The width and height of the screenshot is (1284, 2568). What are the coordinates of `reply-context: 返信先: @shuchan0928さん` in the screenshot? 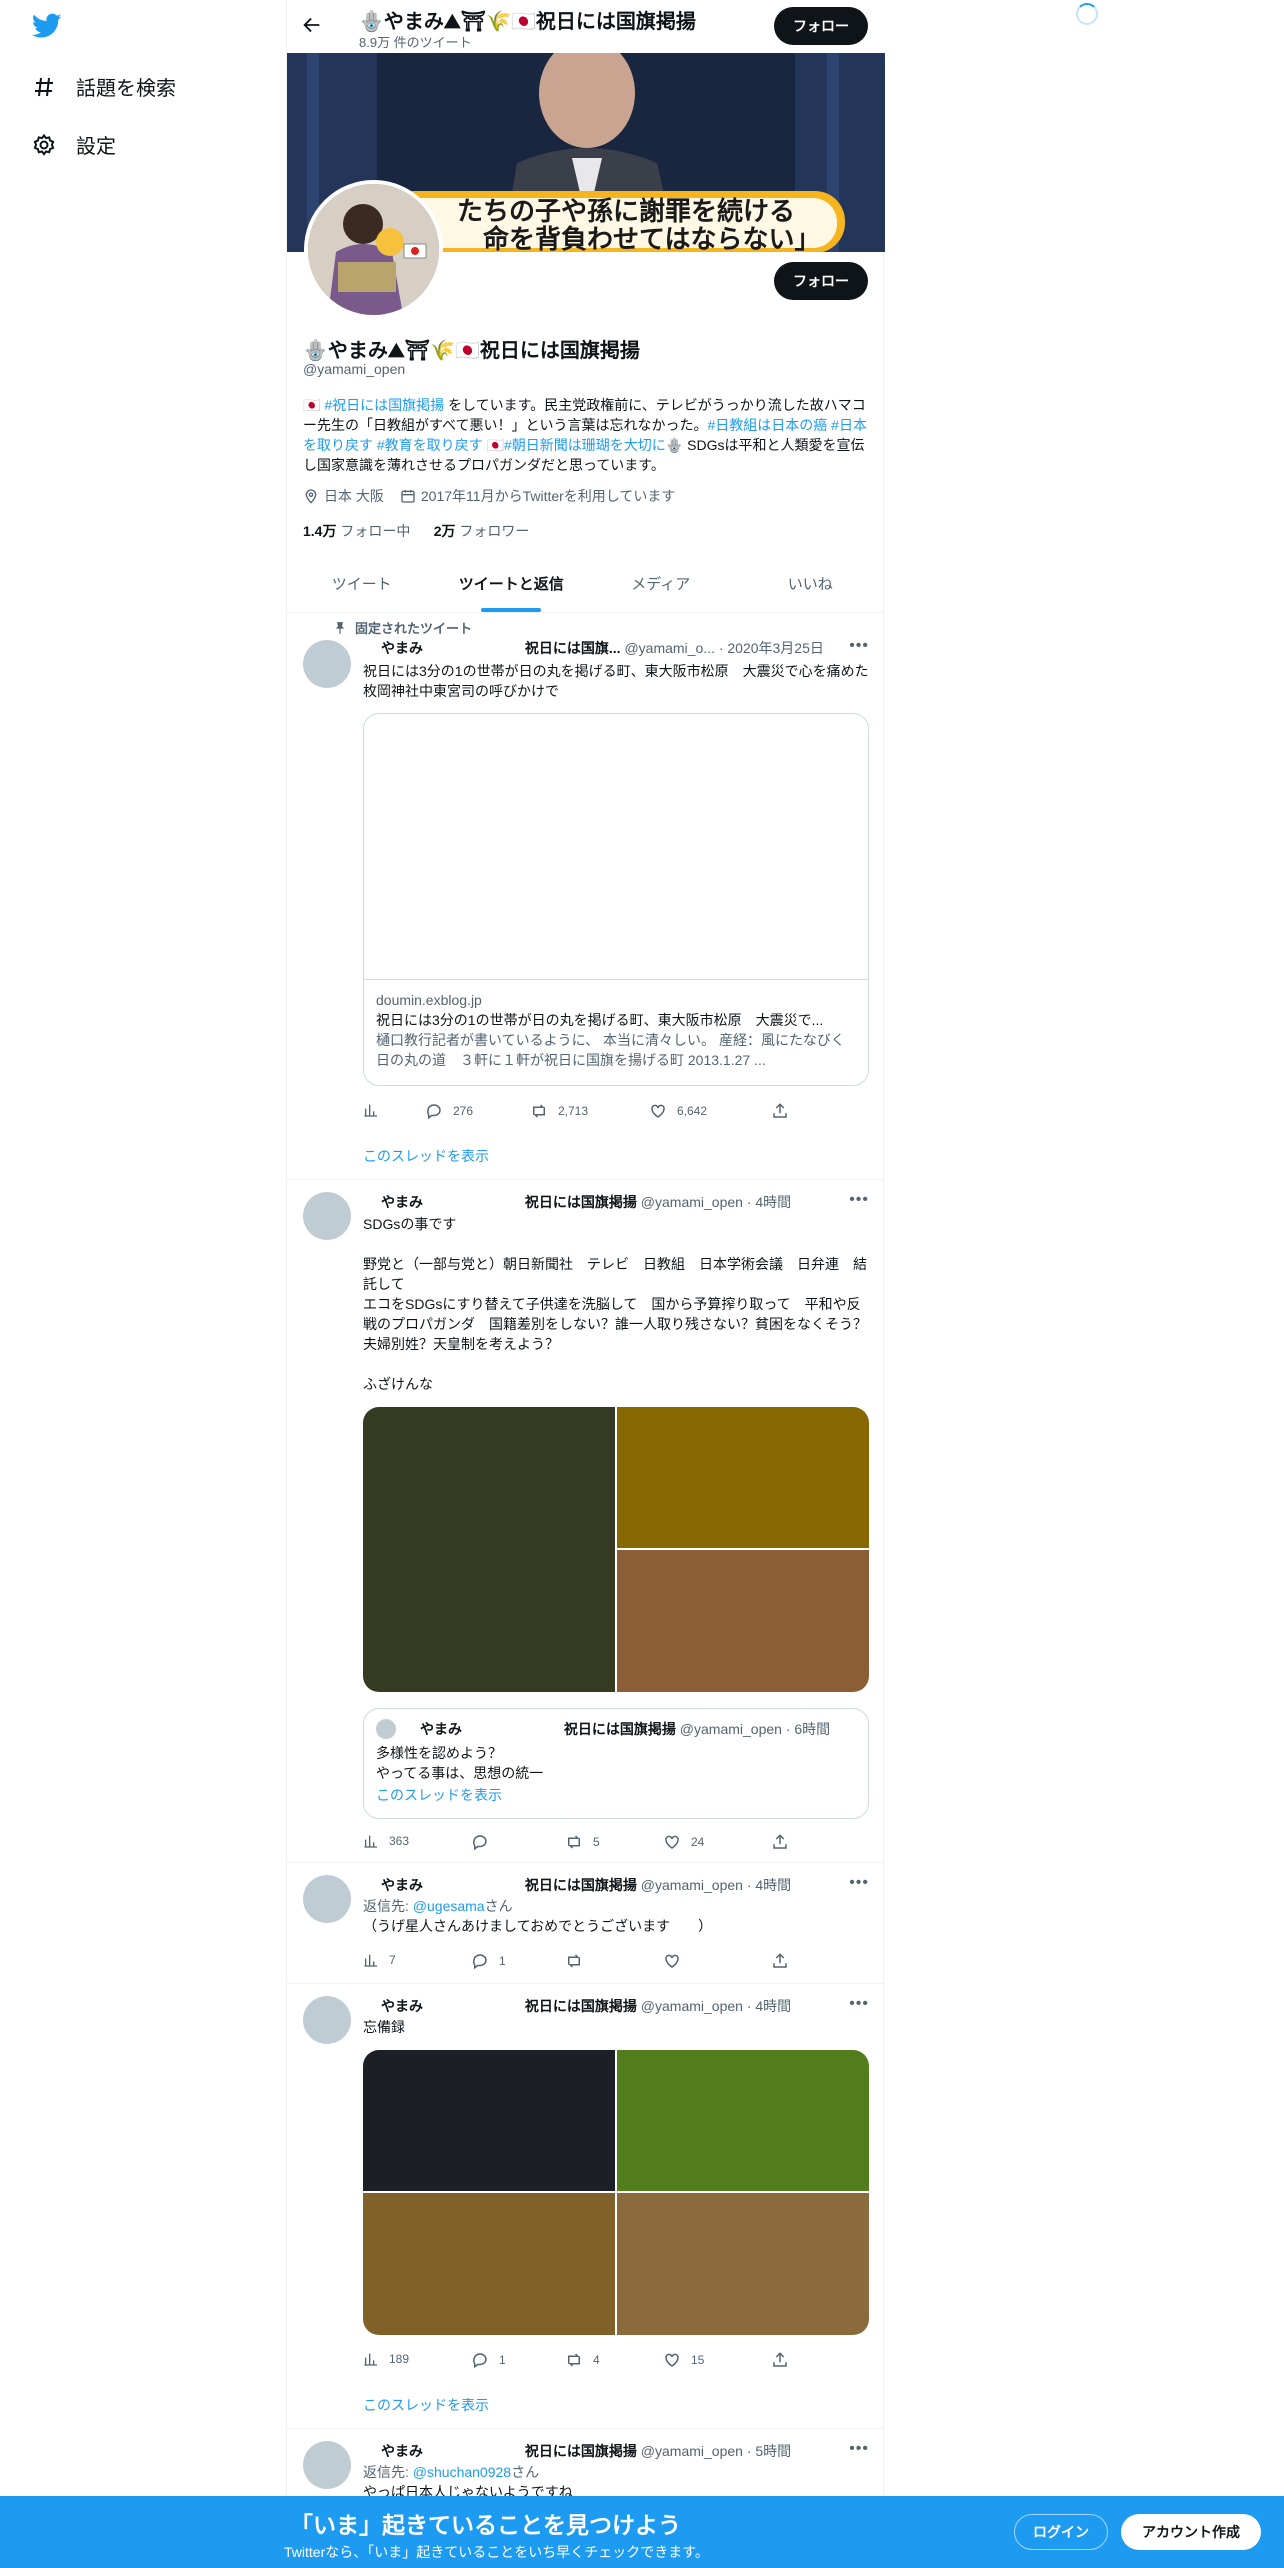 It's located at (451, 2472).